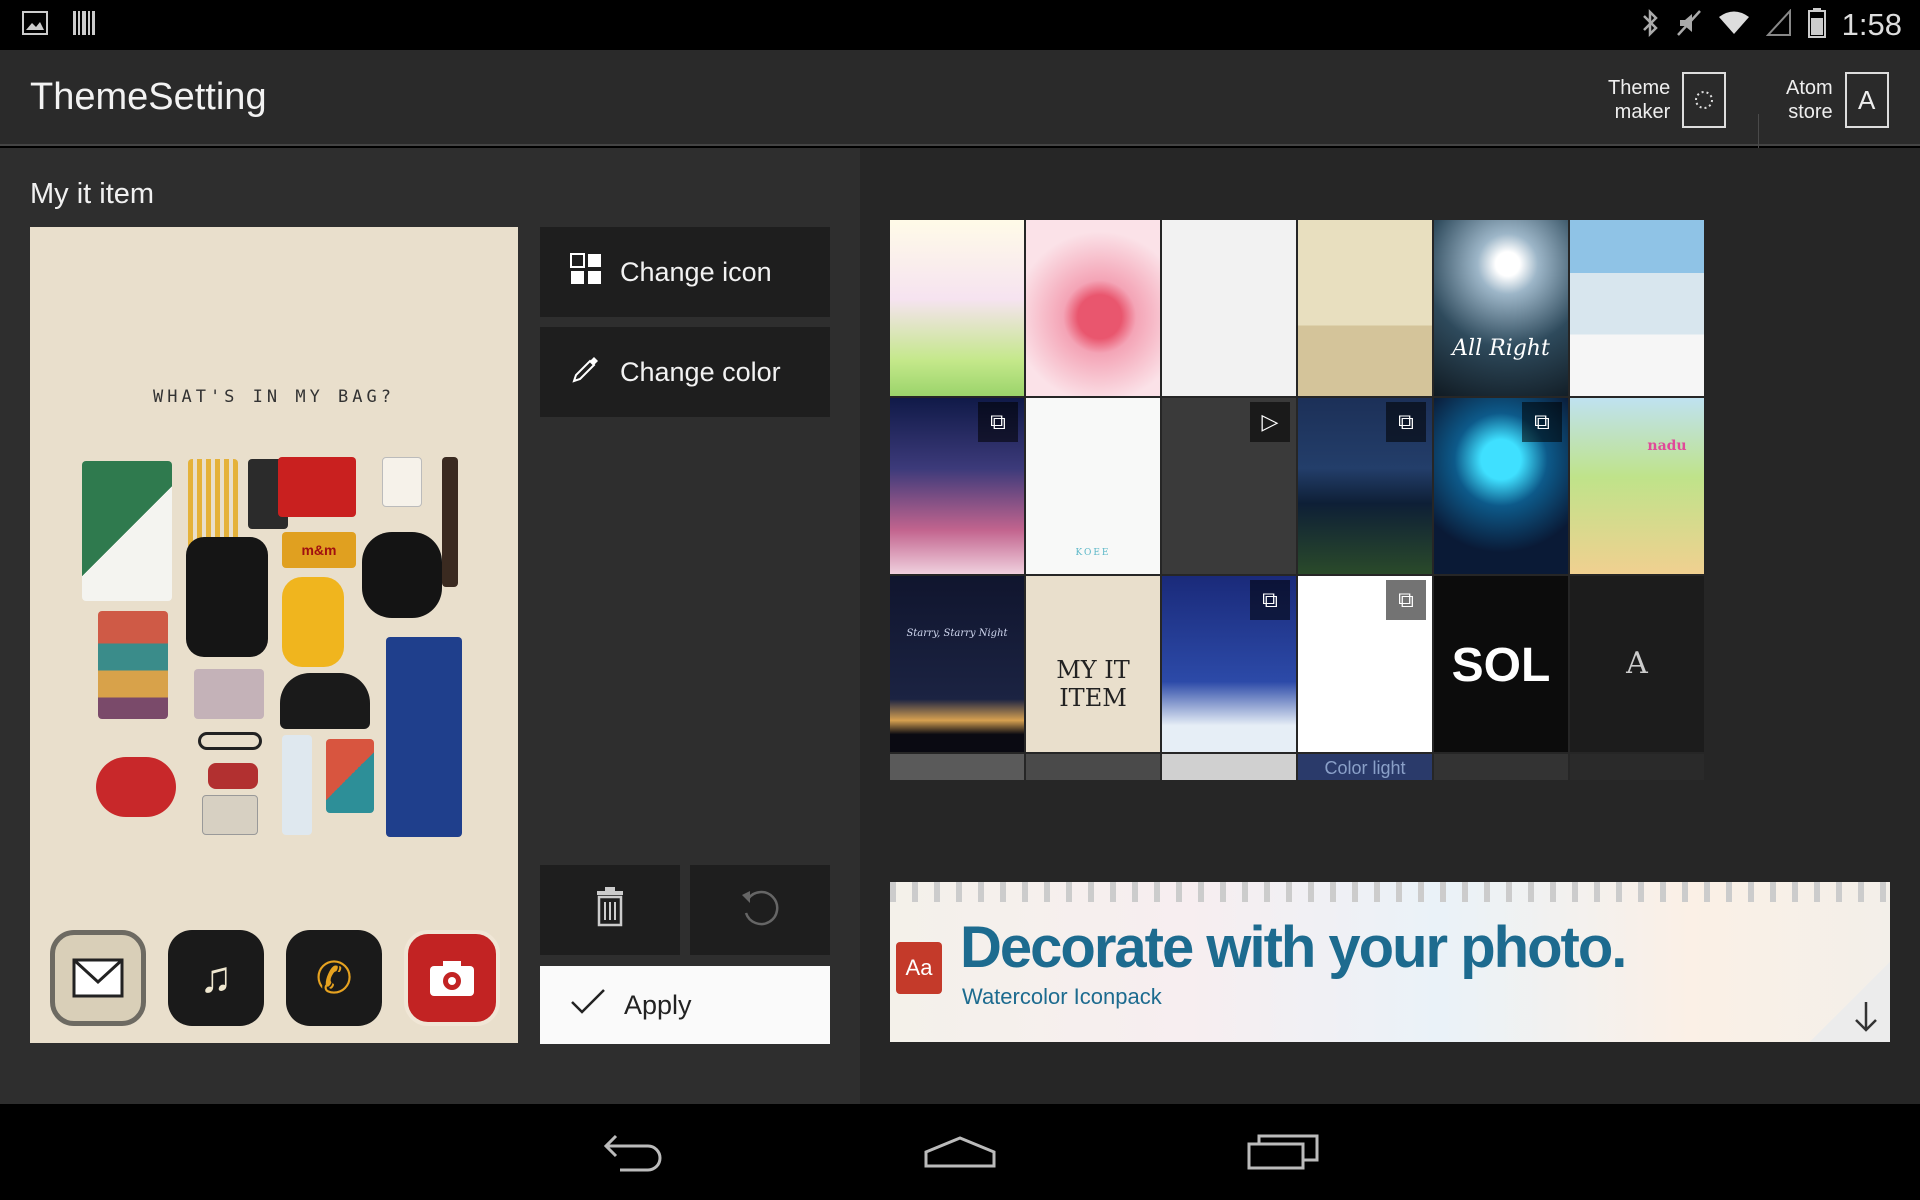 The width and height of the screenshot is (1920, 1200). I want to click on battery-icon, so click(1816, 25).